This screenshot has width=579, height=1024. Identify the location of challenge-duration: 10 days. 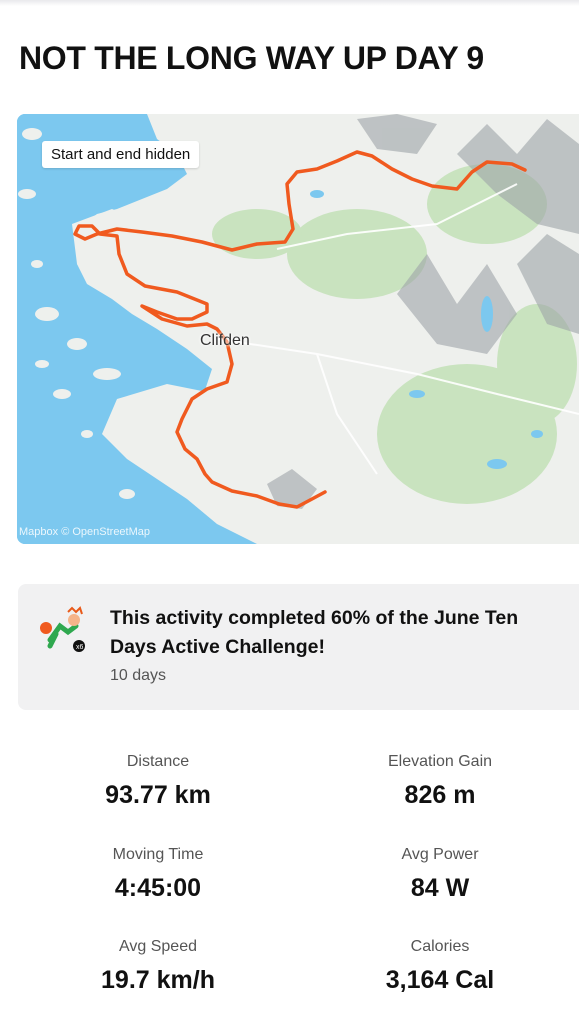
(138, 675).